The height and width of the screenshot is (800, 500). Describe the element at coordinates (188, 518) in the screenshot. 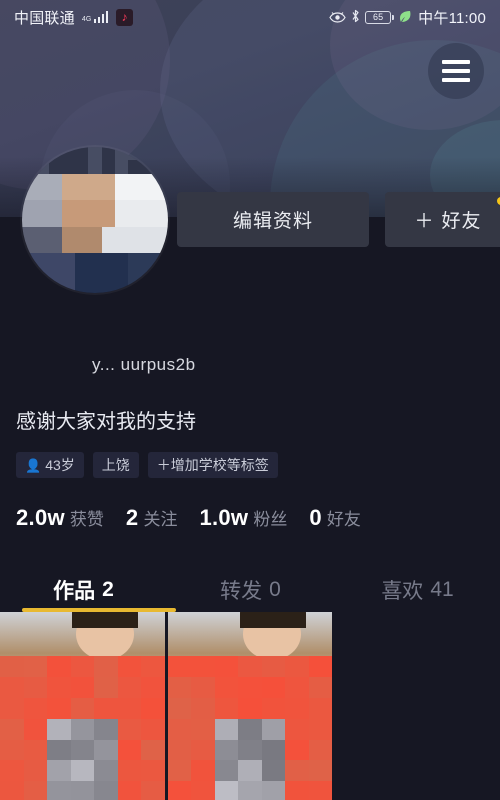

I see `profile-stats: 2.0w 获赞 2 关注 1.0w 粉丝 0 好友` at that location.